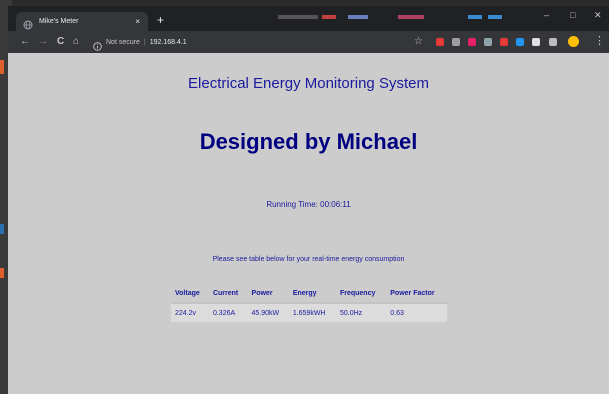  Describe the element at coordinates (268, 312) in the screenshot. I see `power-value: 45.90kW` at that location.